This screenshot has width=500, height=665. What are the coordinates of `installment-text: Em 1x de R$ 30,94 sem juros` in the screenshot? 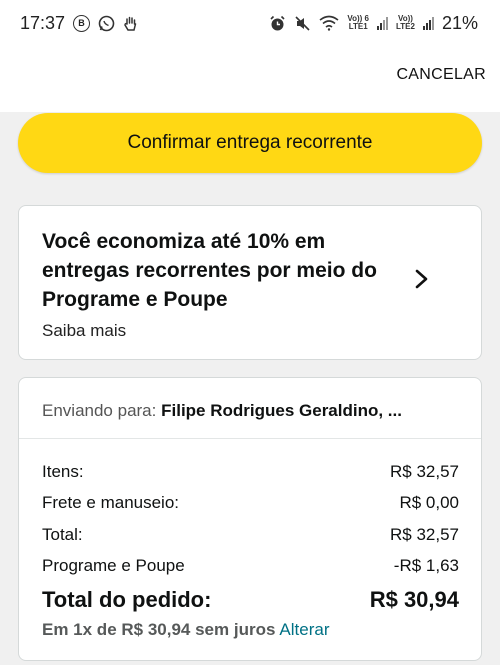 It's located at (159, 629).